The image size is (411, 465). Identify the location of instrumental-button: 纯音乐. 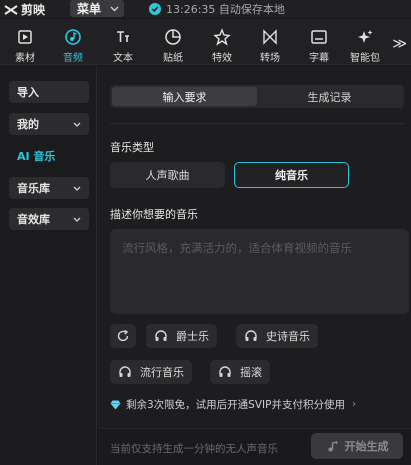
(291, 175).